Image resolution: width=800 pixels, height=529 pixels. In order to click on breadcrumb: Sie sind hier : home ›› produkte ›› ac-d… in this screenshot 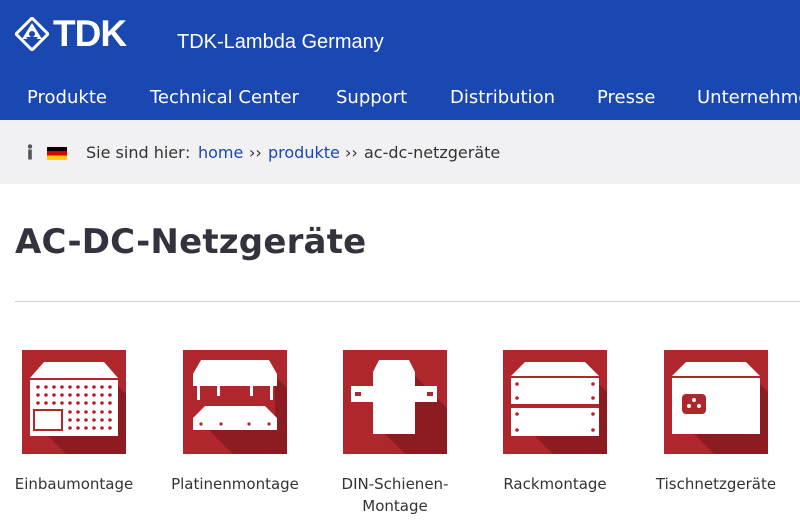, I will do `click(400, 152)`.